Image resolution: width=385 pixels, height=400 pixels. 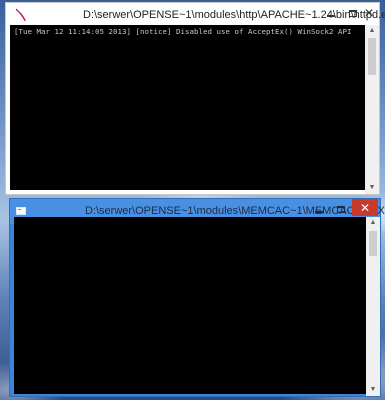 I want to click on maximize-button, so click(x=341, y=209).